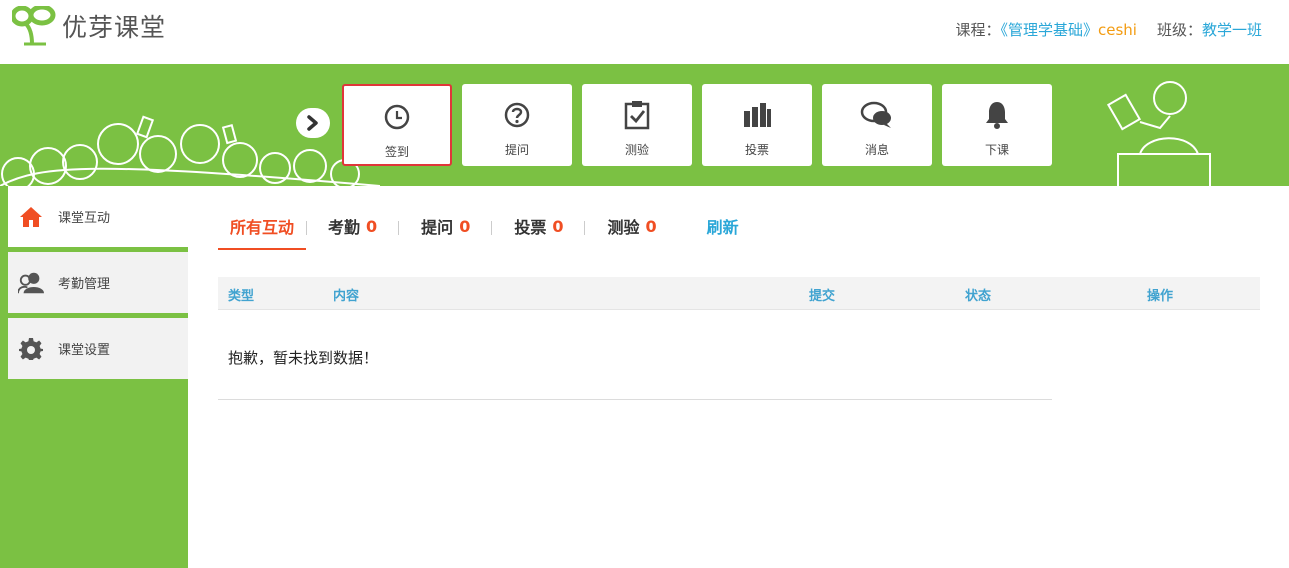 The width and height of the screenshot is (1289, 568). I want to click on gear-icon, so click(31, 348).